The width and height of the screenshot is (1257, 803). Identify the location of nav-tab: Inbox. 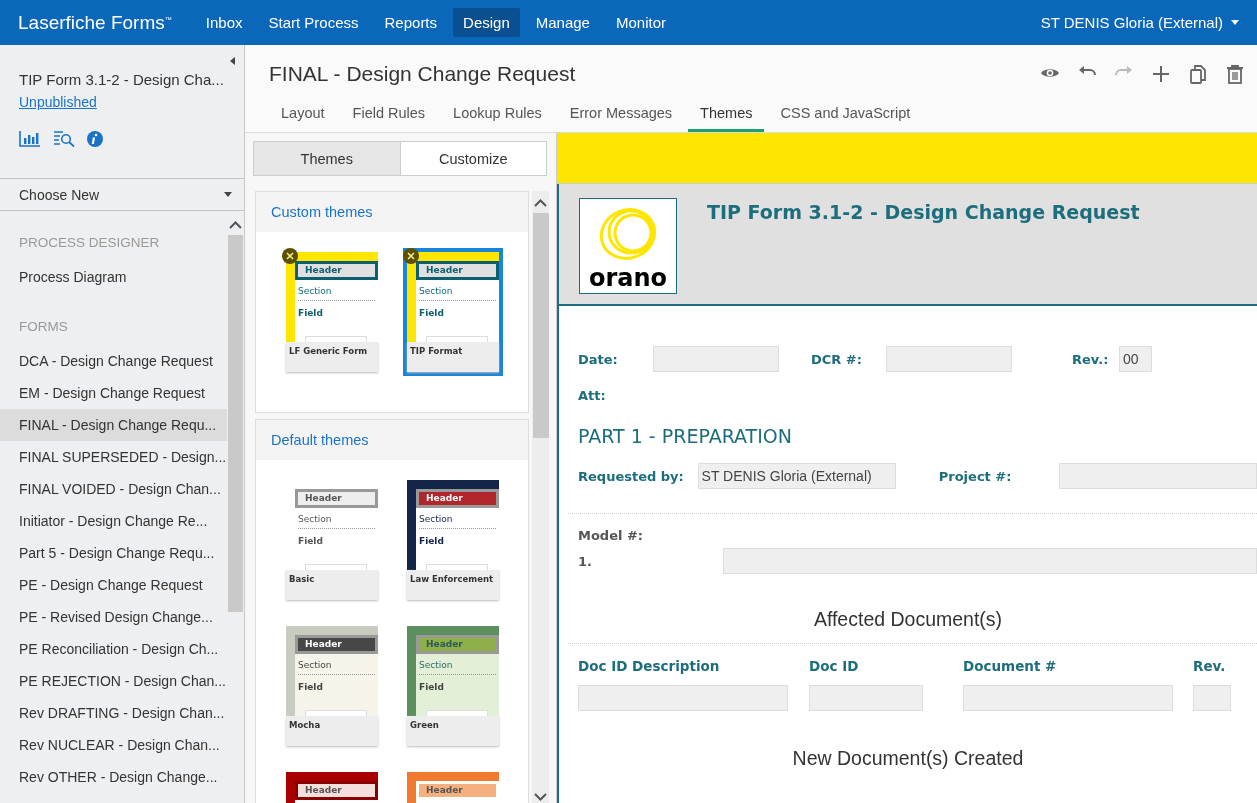
(224, 22).